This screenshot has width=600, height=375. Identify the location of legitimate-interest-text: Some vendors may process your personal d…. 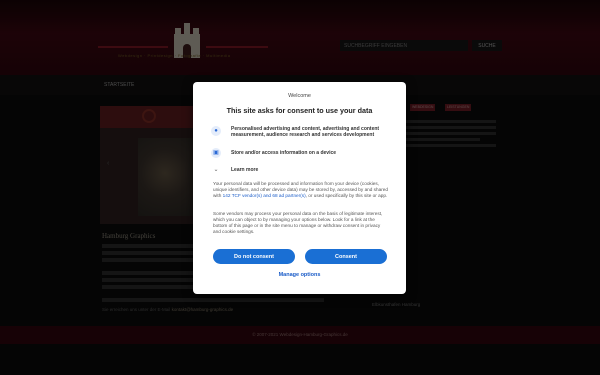
(298, 223).